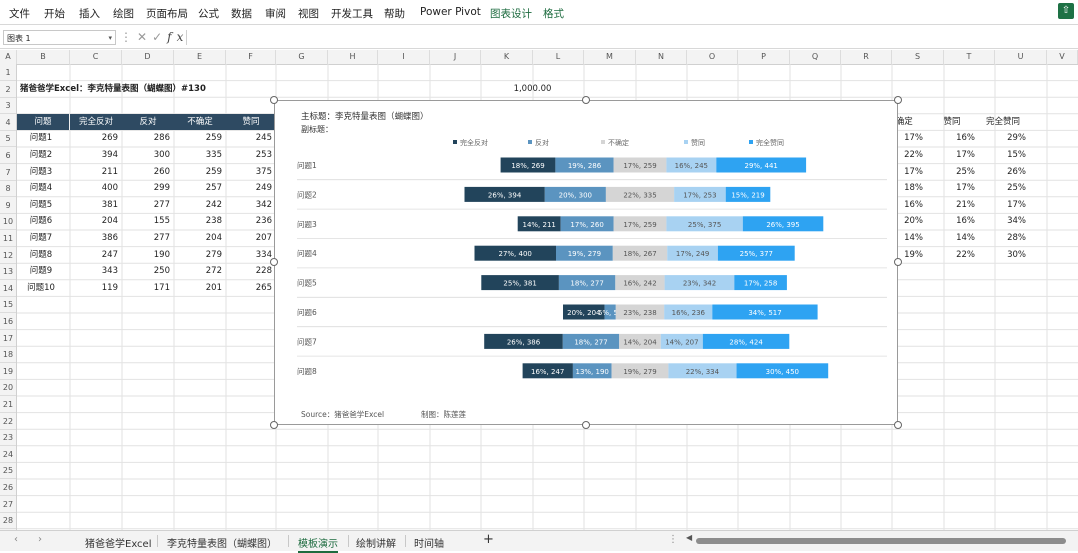 This screenshot has height=553, width=1078. I want to click on ribbon-tab-insert: 插入, so click(89, 13).